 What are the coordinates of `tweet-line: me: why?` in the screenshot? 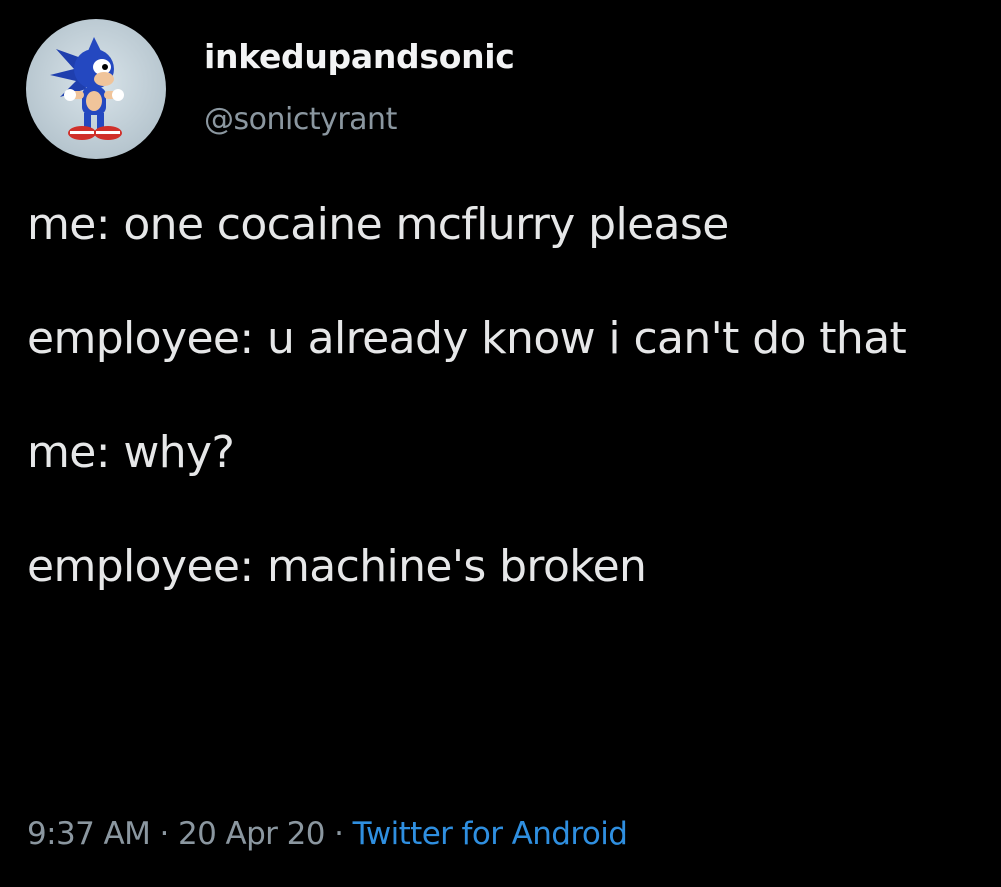 It's located at (131, 452).